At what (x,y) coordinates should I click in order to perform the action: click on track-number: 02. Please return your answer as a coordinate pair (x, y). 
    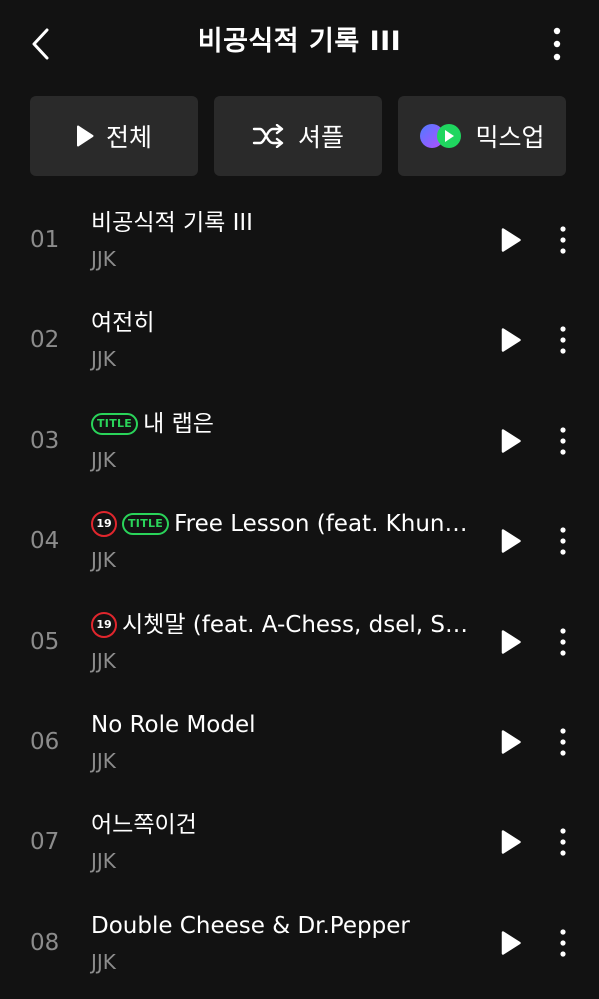
    Looking at the image, I should click on (45, 340).